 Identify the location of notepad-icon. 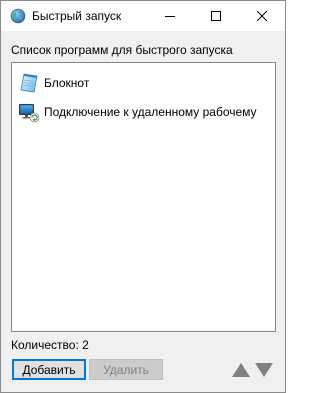
(29, 83).